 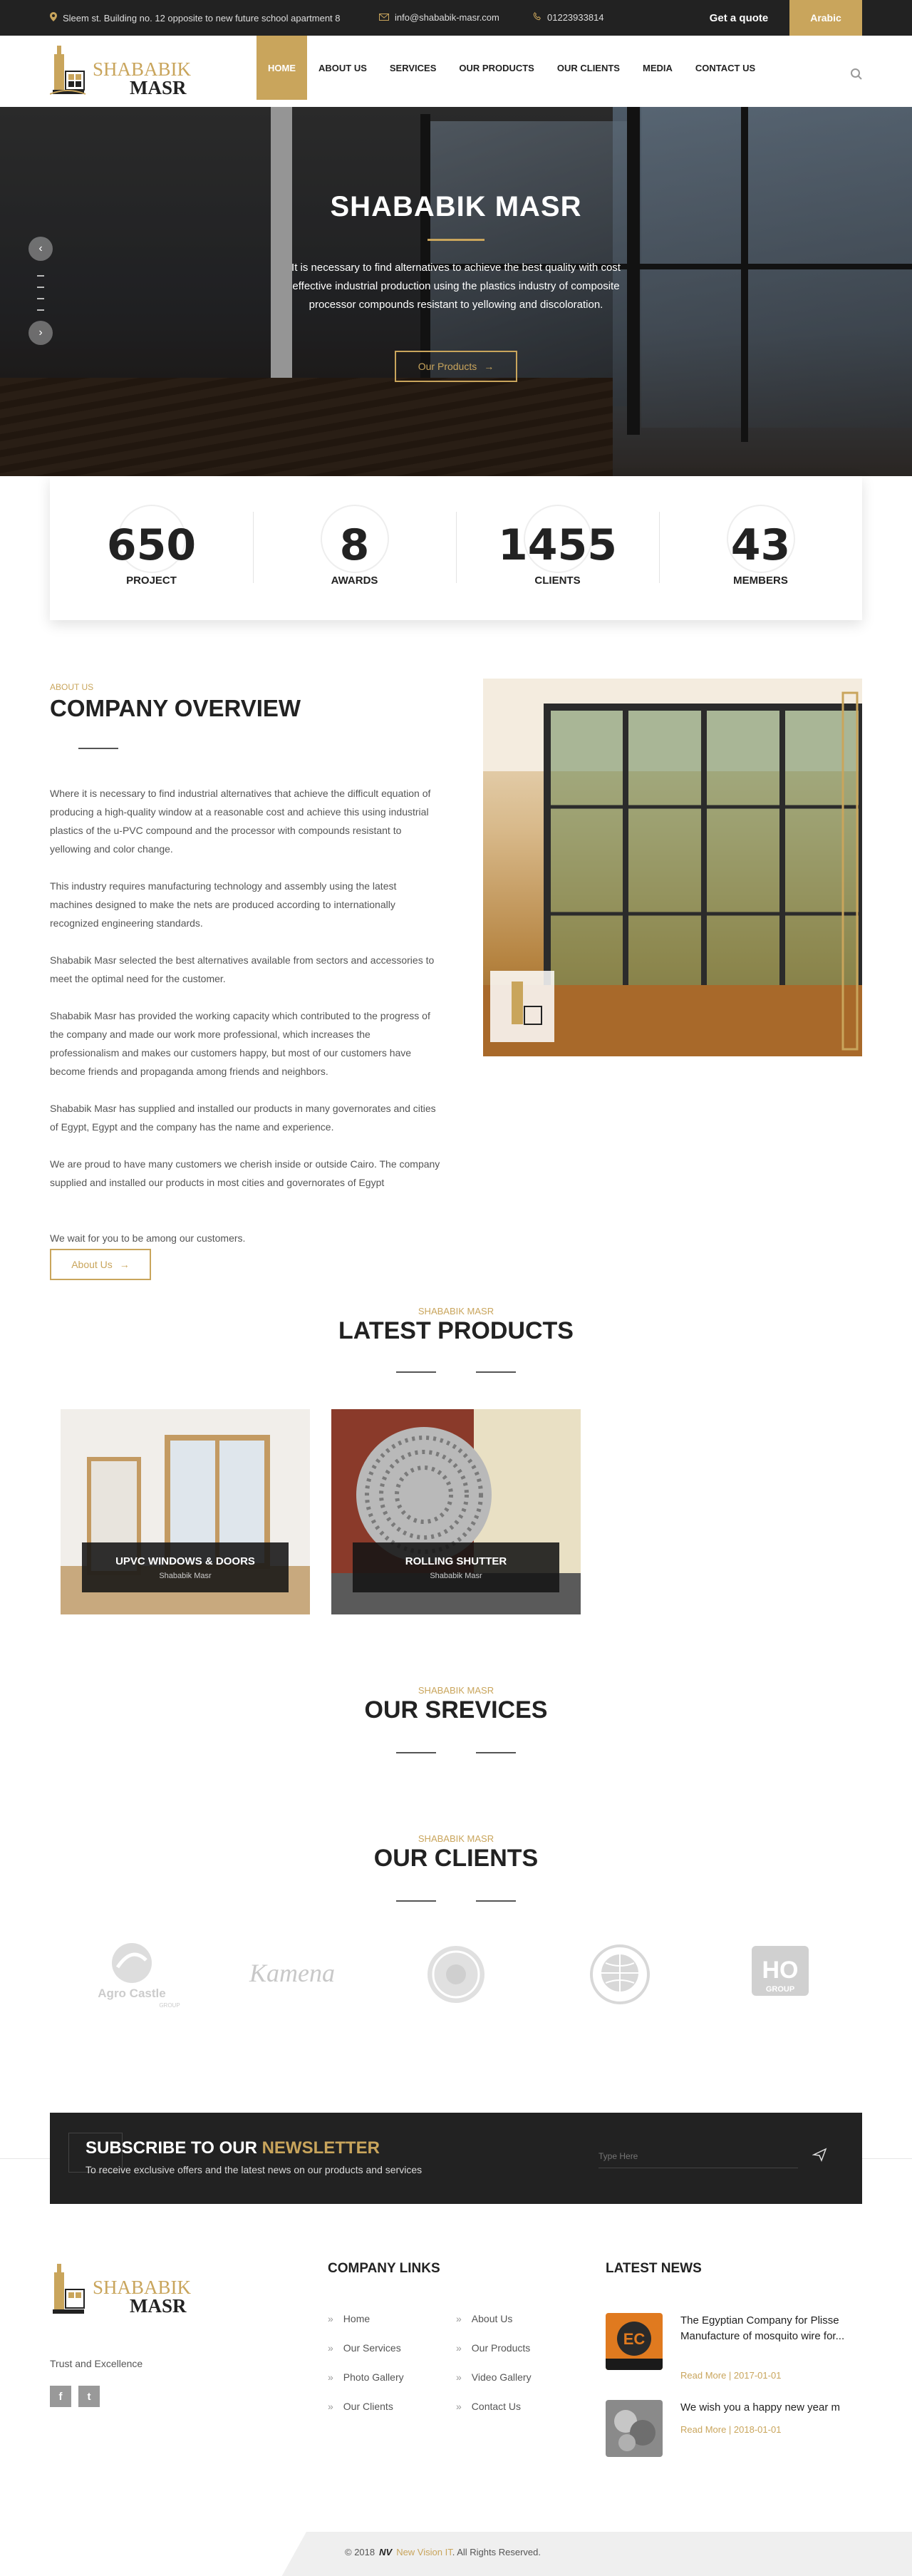 What do you see at coordinates (372, 2348) in the screenshot?
I see `footer-link-label: Our Services` at bounding box center [372, 2348].